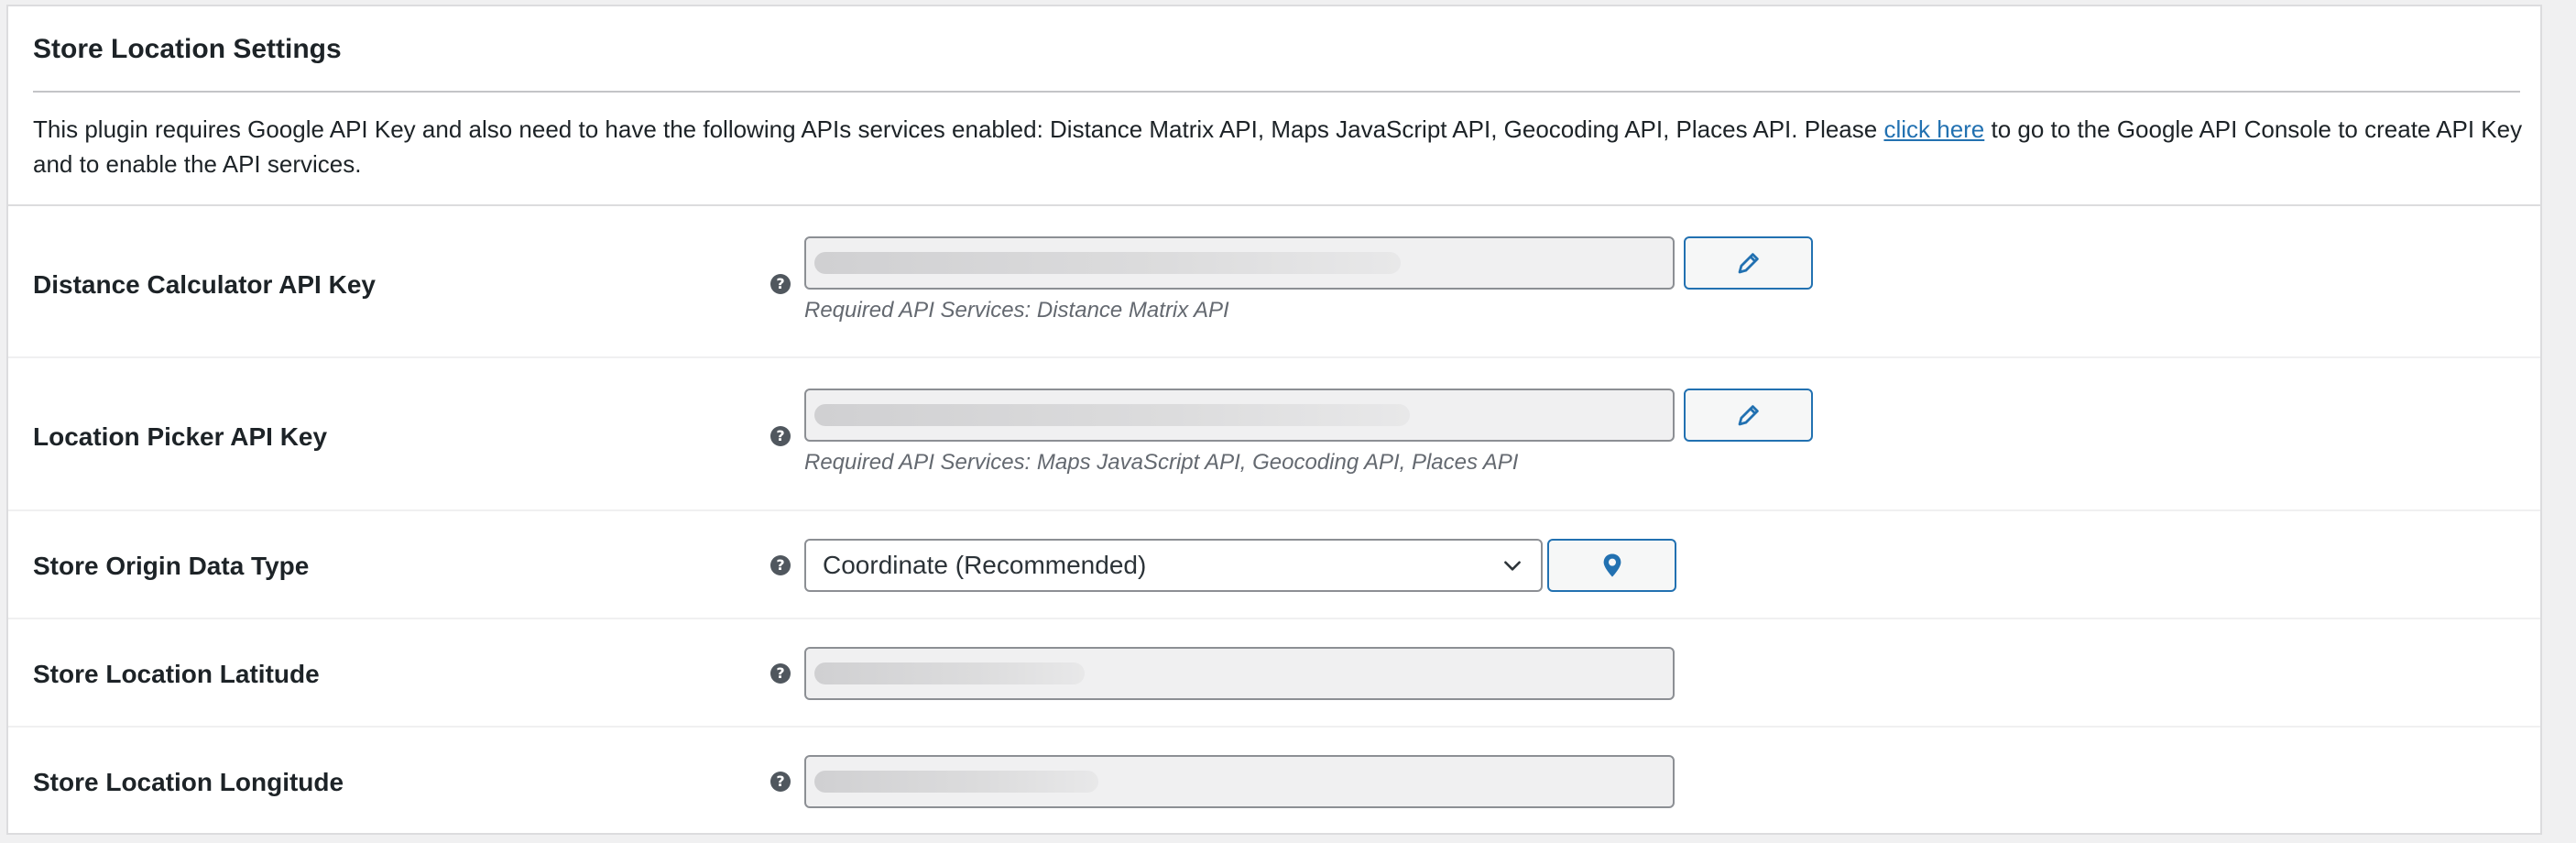  What do you see at coordinates (189, 782) in the screenshot?
I see `store-location-longitude-label: Store Location Longitude` at bounding box center [189, 782].